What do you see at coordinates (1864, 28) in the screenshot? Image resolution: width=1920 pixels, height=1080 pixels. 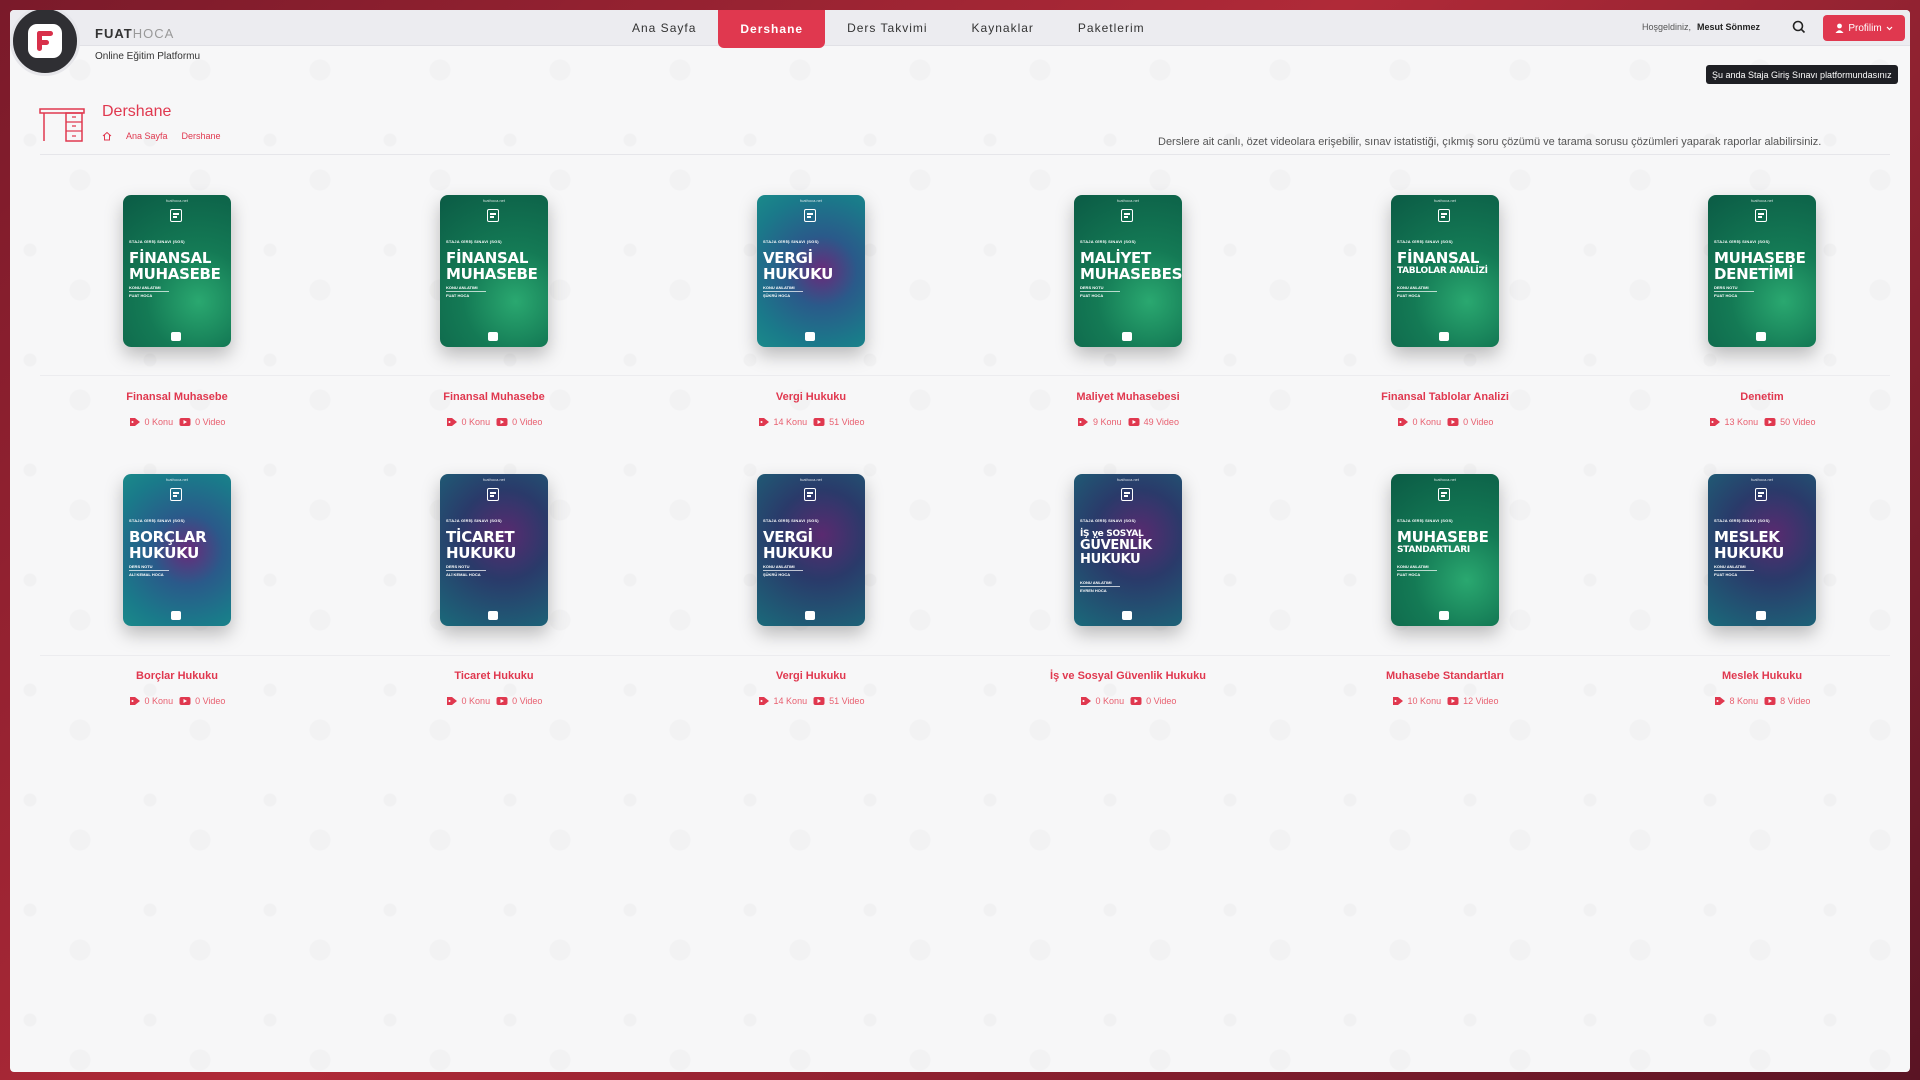 I see `profile-button: Profilim` at bounding box center [1864, 28].